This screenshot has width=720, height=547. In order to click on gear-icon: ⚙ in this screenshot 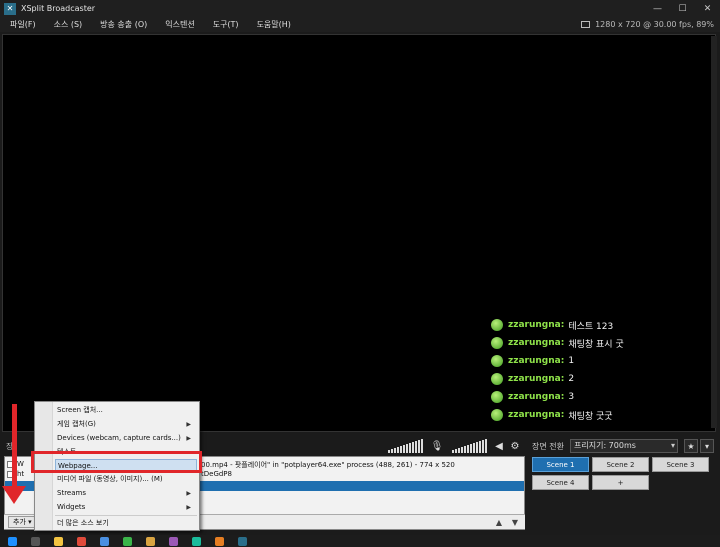, I will do `click(515, 446)`.